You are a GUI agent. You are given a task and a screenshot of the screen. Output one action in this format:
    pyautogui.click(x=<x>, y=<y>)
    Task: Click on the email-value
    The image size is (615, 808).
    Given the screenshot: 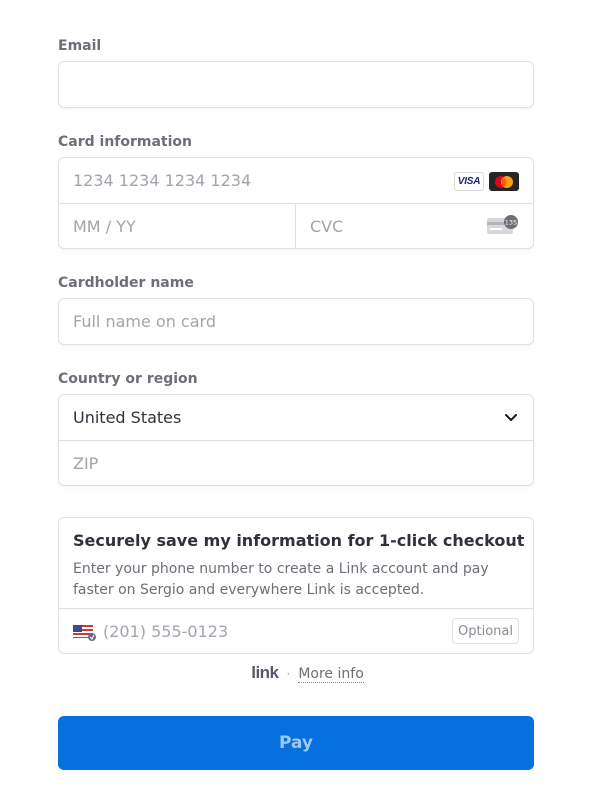 What is the action you would take?
    pyautogui.click(x=296, y=84)
    